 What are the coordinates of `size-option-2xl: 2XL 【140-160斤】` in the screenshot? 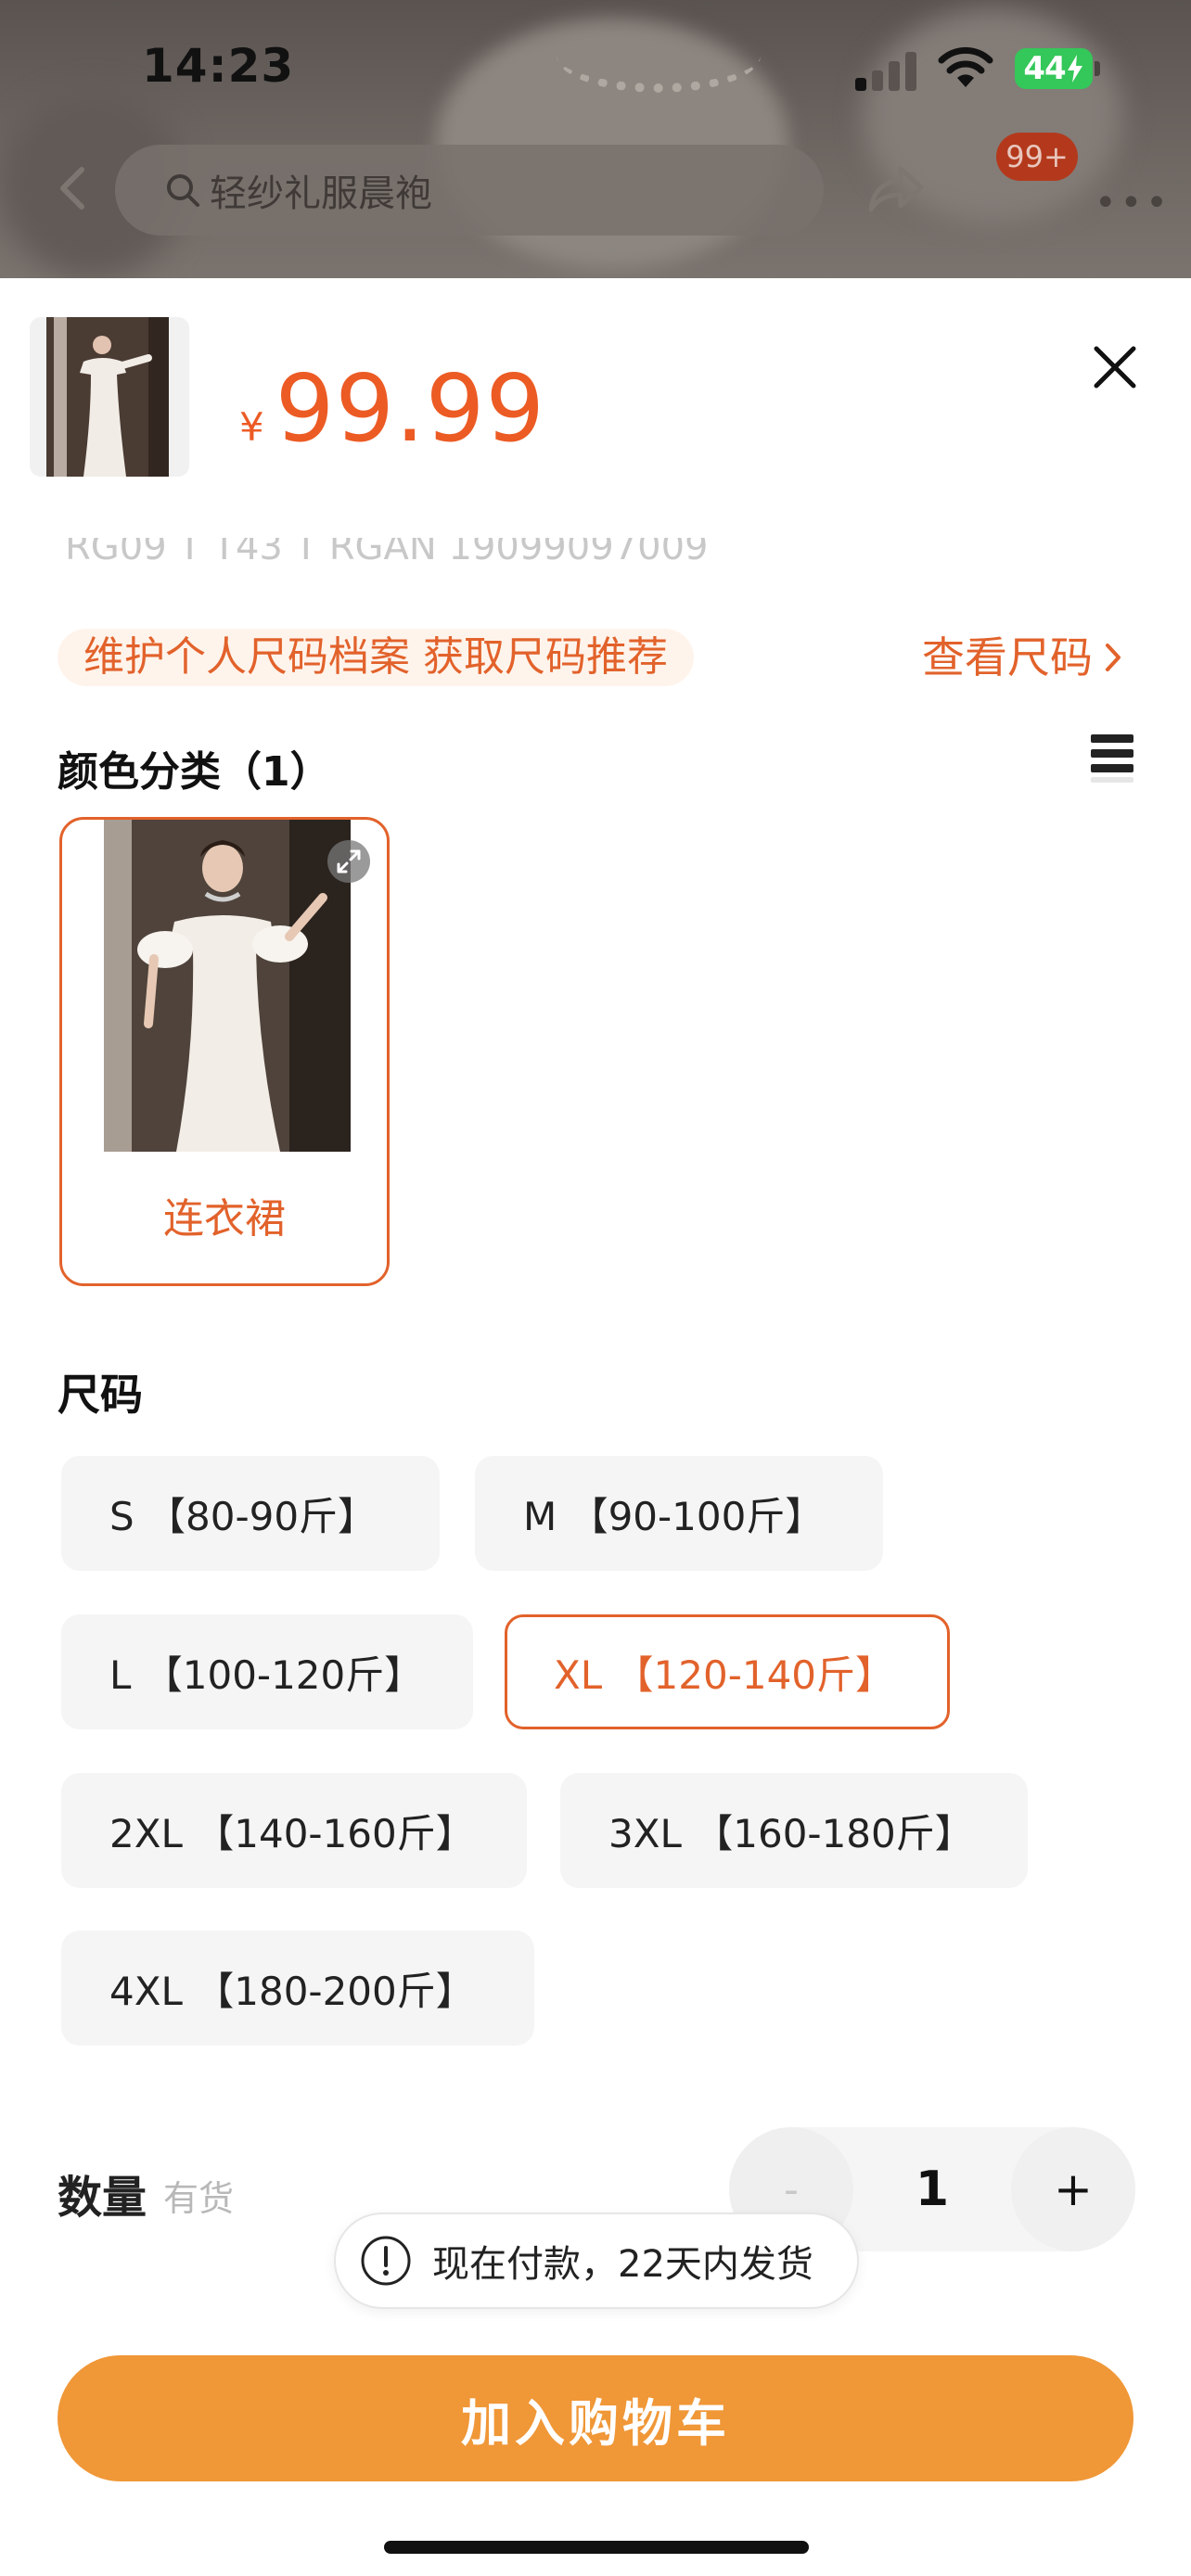 It's located at (294, 1831).